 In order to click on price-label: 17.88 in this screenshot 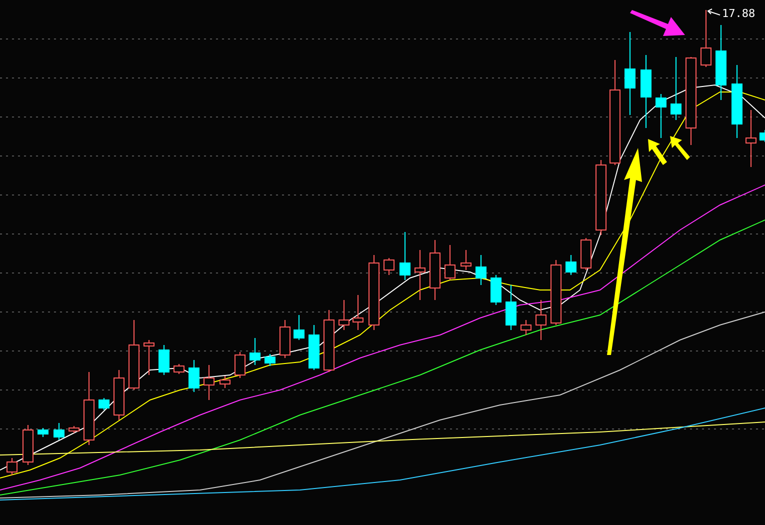, I will do `click(739, 13)`.